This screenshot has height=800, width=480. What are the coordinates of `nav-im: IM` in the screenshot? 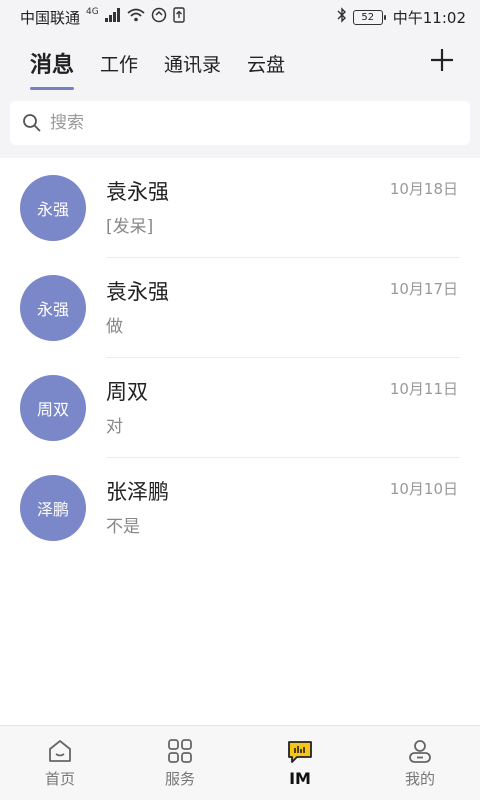 It's located at (300, 763).